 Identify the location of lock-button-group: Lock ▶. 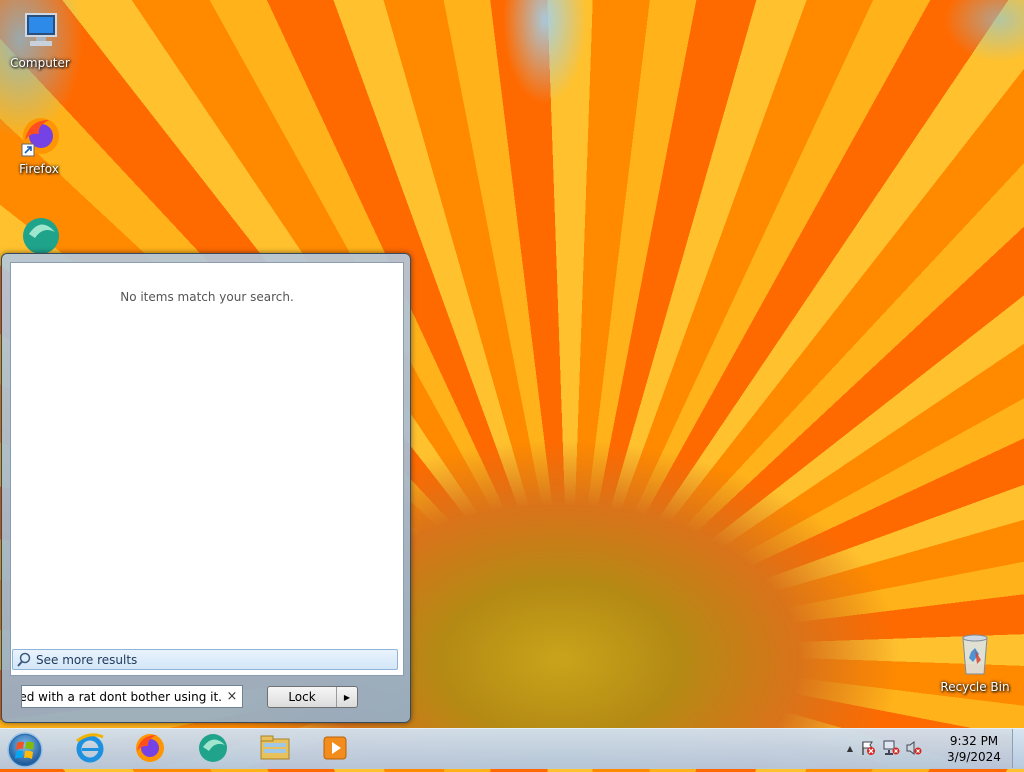
(312, 697).